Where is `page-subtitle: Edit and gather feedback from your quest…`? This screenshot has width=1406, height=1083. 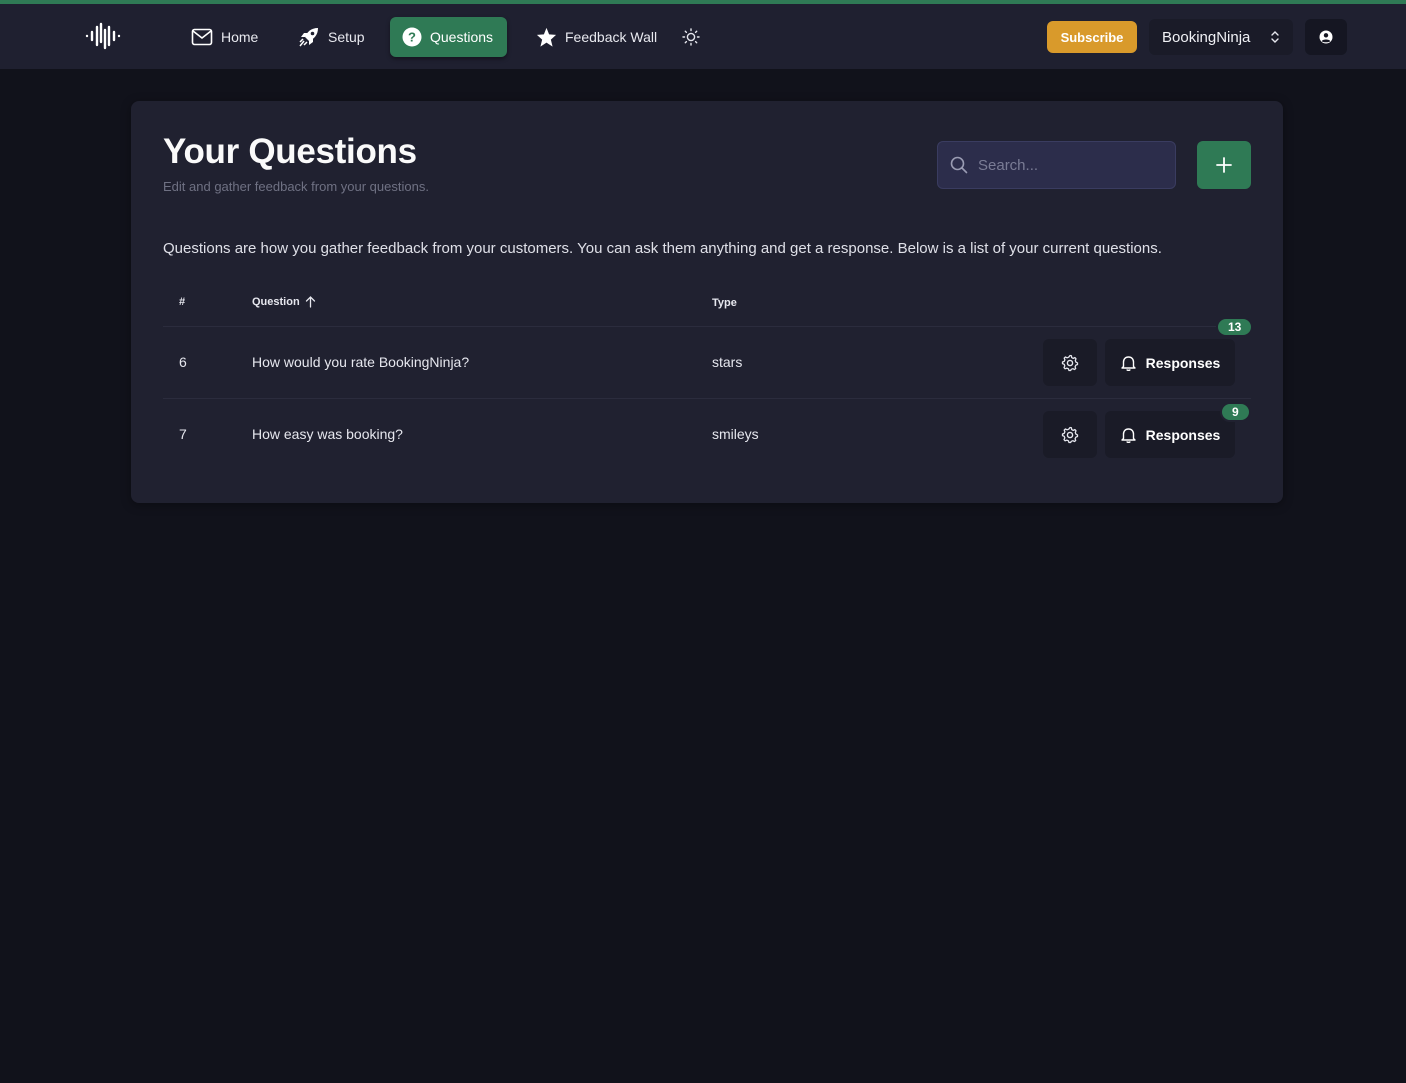 page-subtitle: Edit and gather feedback from your quest… is located at coordinates (296, 186).